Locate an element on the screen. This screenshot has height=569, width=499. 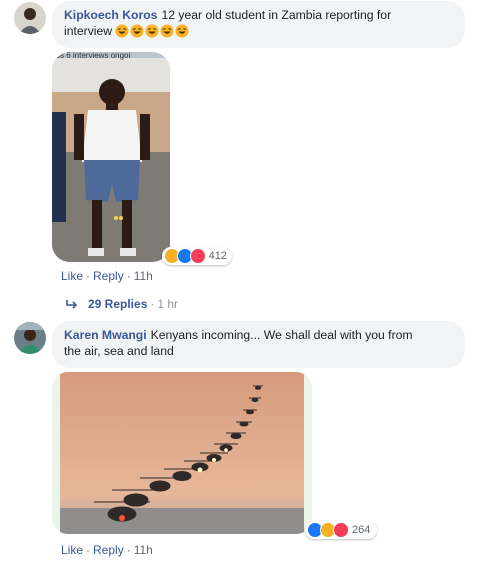
reply-arrow-icon is located at coordinates (72, 304).